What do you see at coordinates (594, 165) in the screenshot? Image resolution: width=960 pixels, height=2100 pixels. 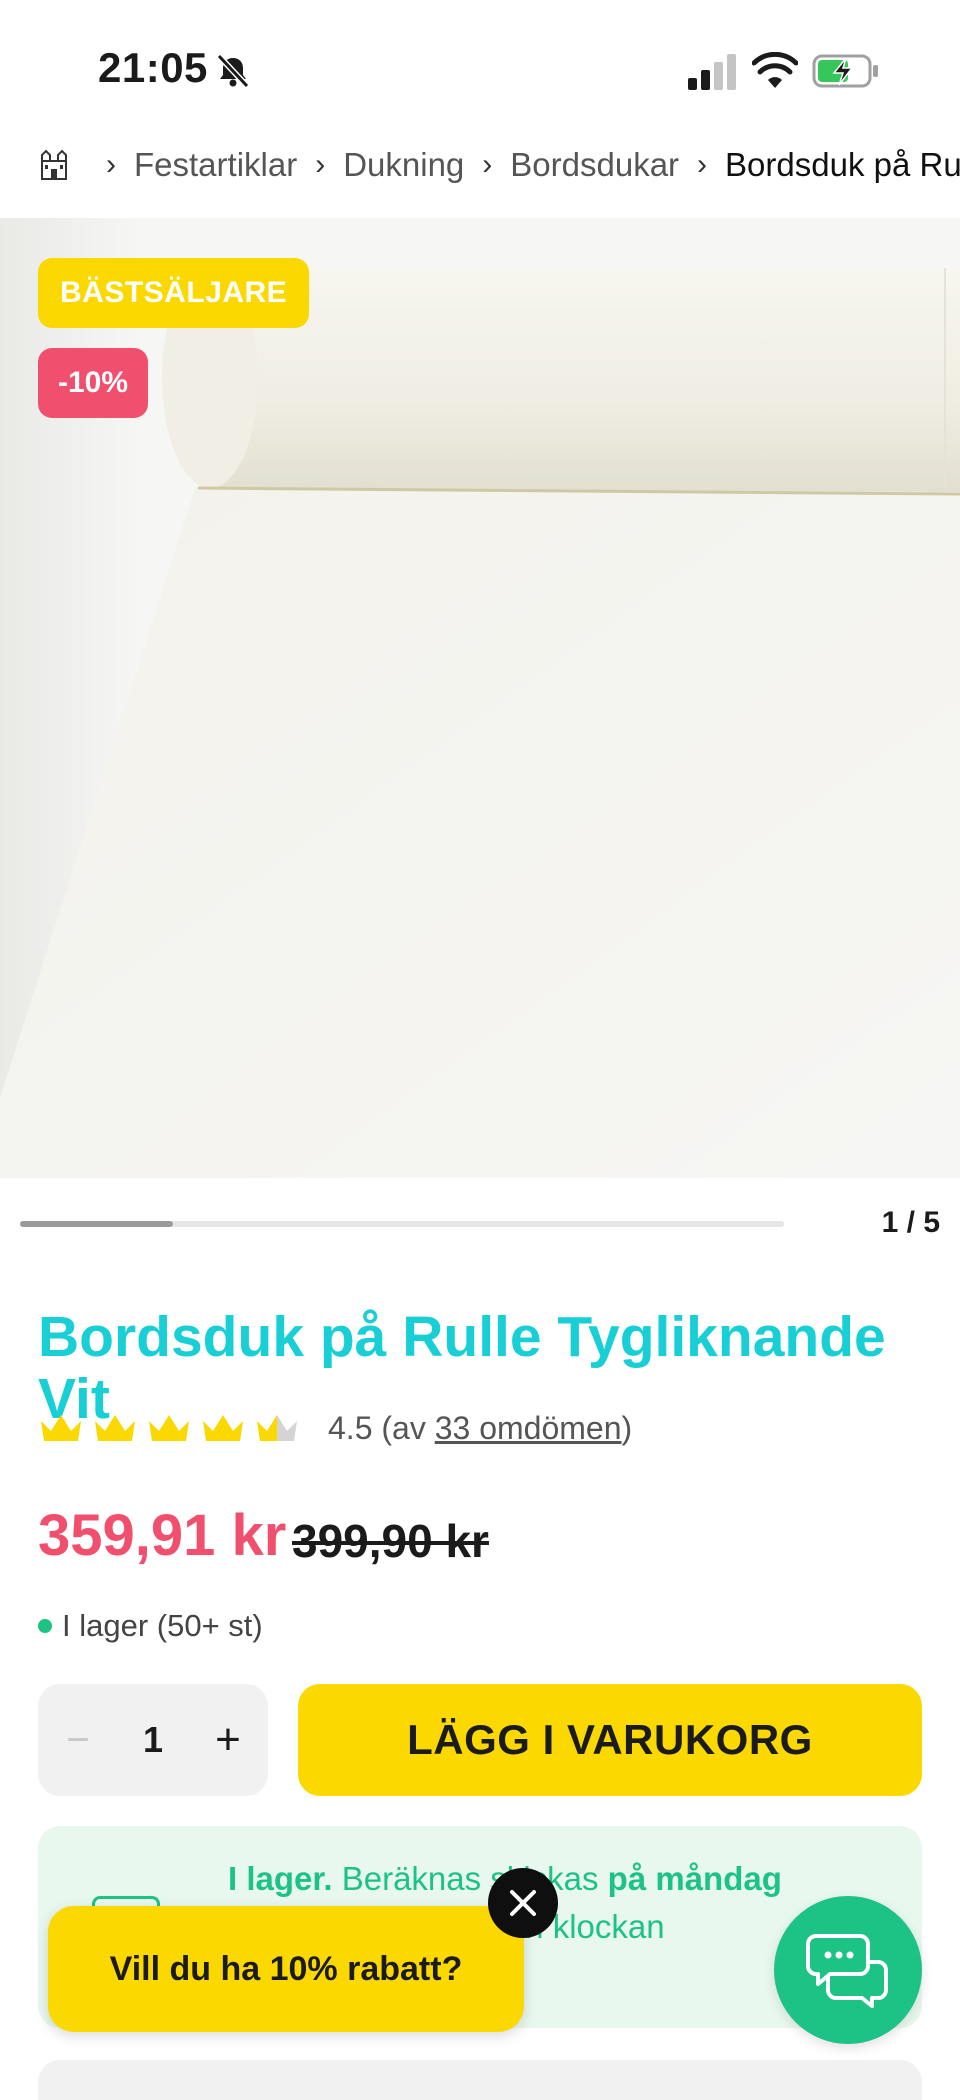 I see `breadcrumb-item-bordsdukar: Bordsdukar` at bounding box center [594, 165].